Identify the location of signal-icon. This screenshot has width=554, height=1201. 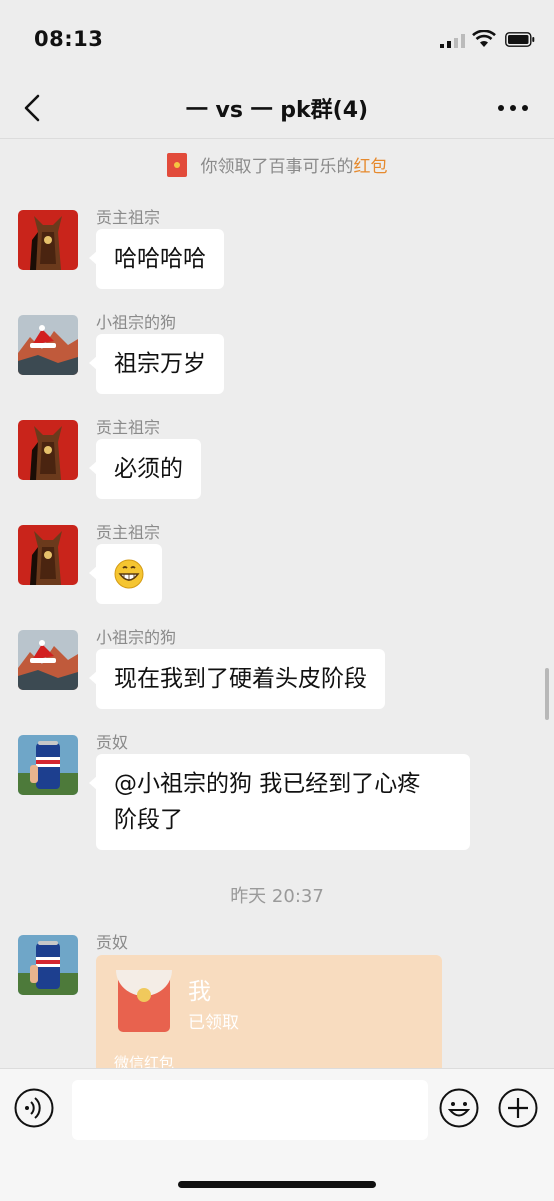
(452, 41).